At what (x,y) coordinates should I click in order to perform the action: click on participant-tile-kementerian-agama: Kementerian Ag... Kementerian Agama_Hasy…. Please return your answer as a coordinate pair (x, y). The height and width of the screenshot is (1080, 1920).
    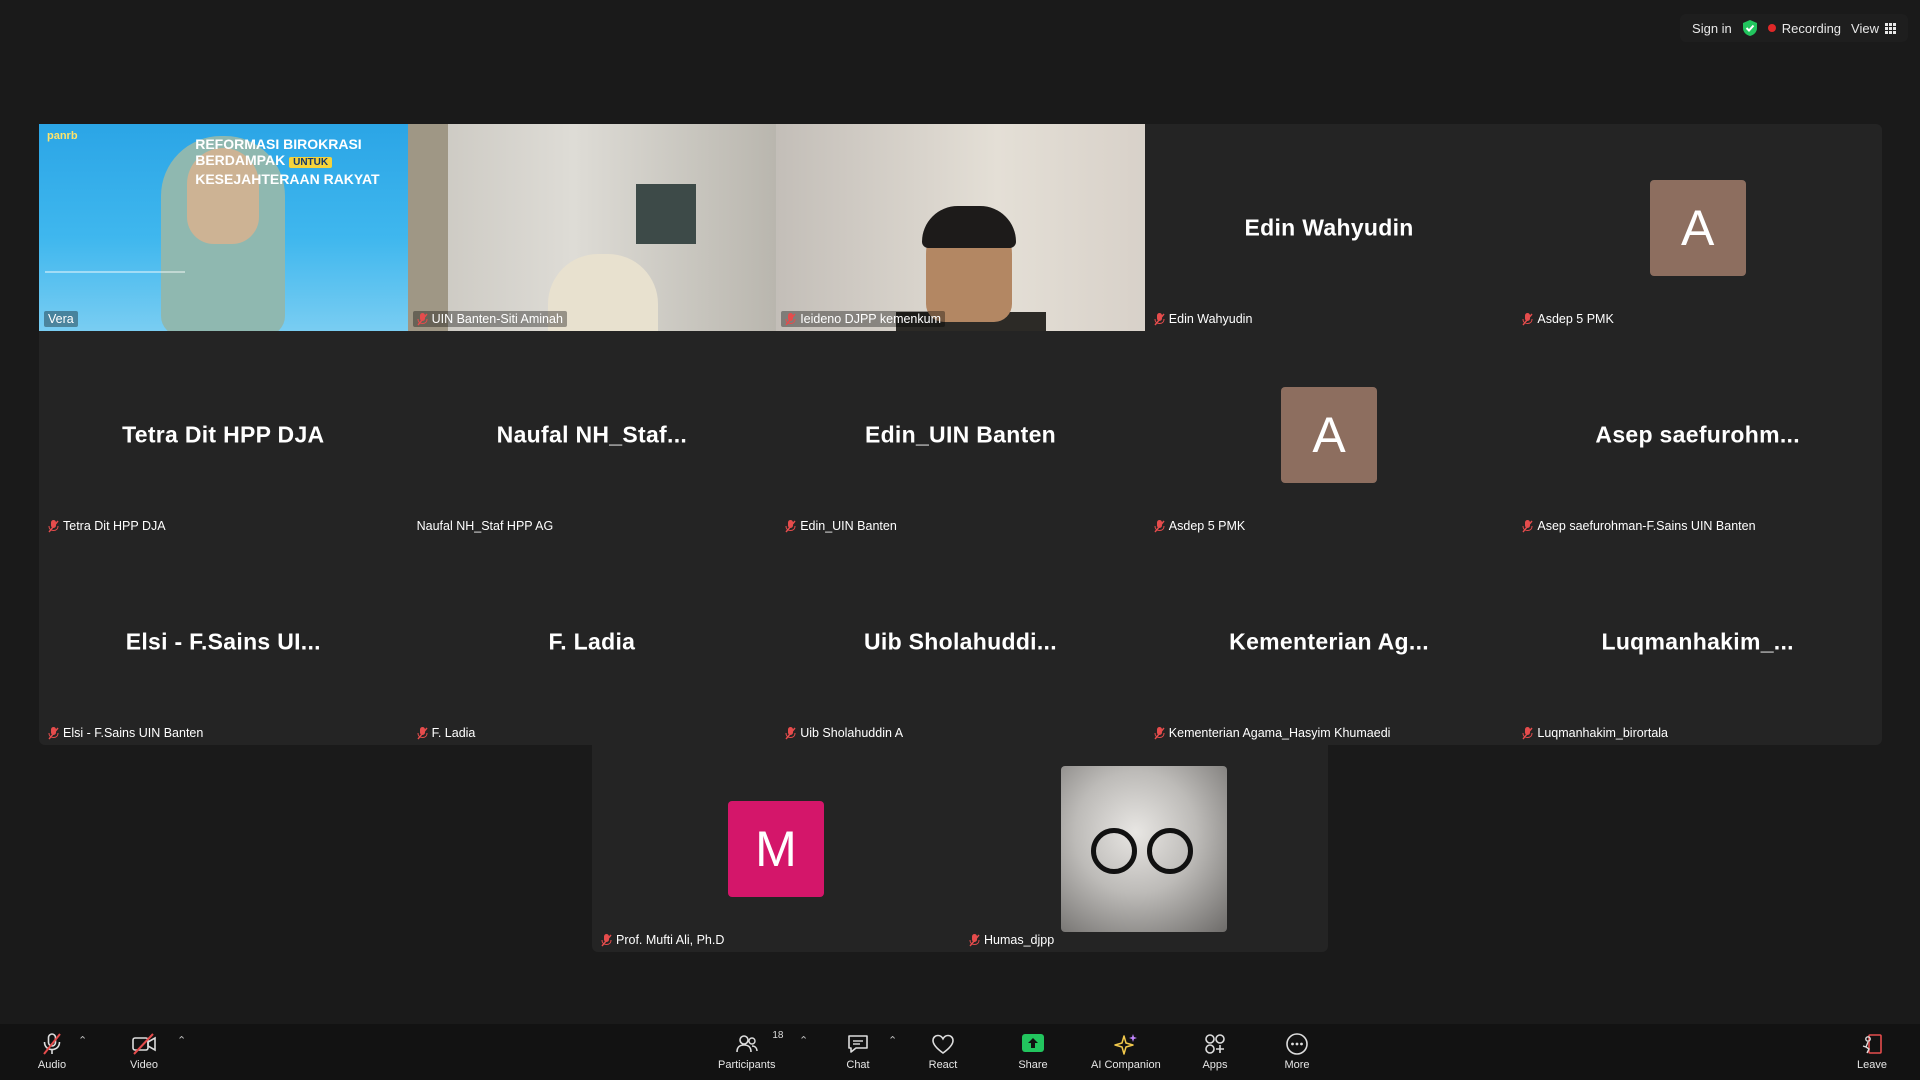
    Looking at the image, I should click on (1329, 641).